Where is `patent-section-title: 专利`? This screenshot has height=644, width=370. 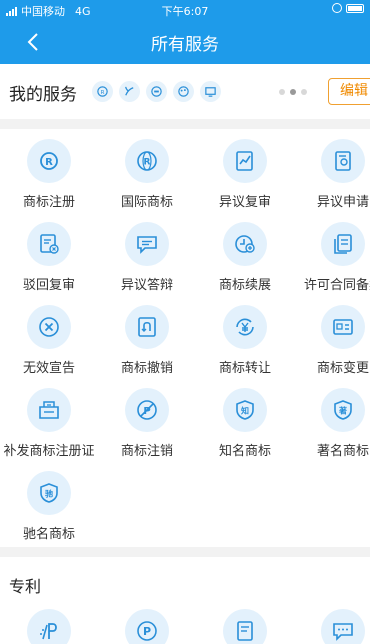
patent-section-title: 专利 is located at coordinates (25, 586).